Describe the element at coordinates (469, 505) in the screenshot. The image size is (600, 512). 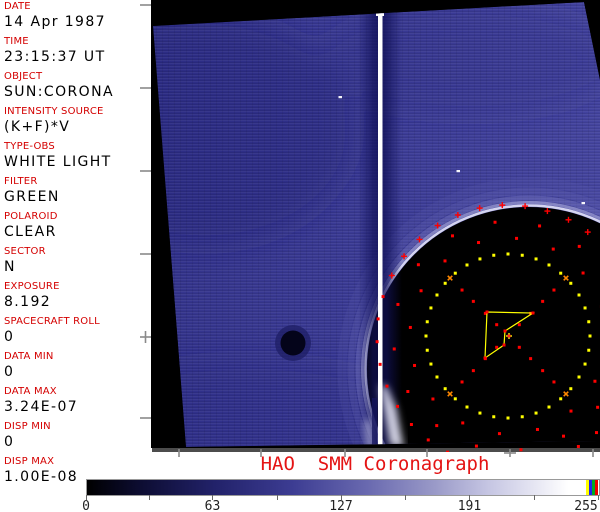
I see `colorbar-tick-label: 191` at that location.